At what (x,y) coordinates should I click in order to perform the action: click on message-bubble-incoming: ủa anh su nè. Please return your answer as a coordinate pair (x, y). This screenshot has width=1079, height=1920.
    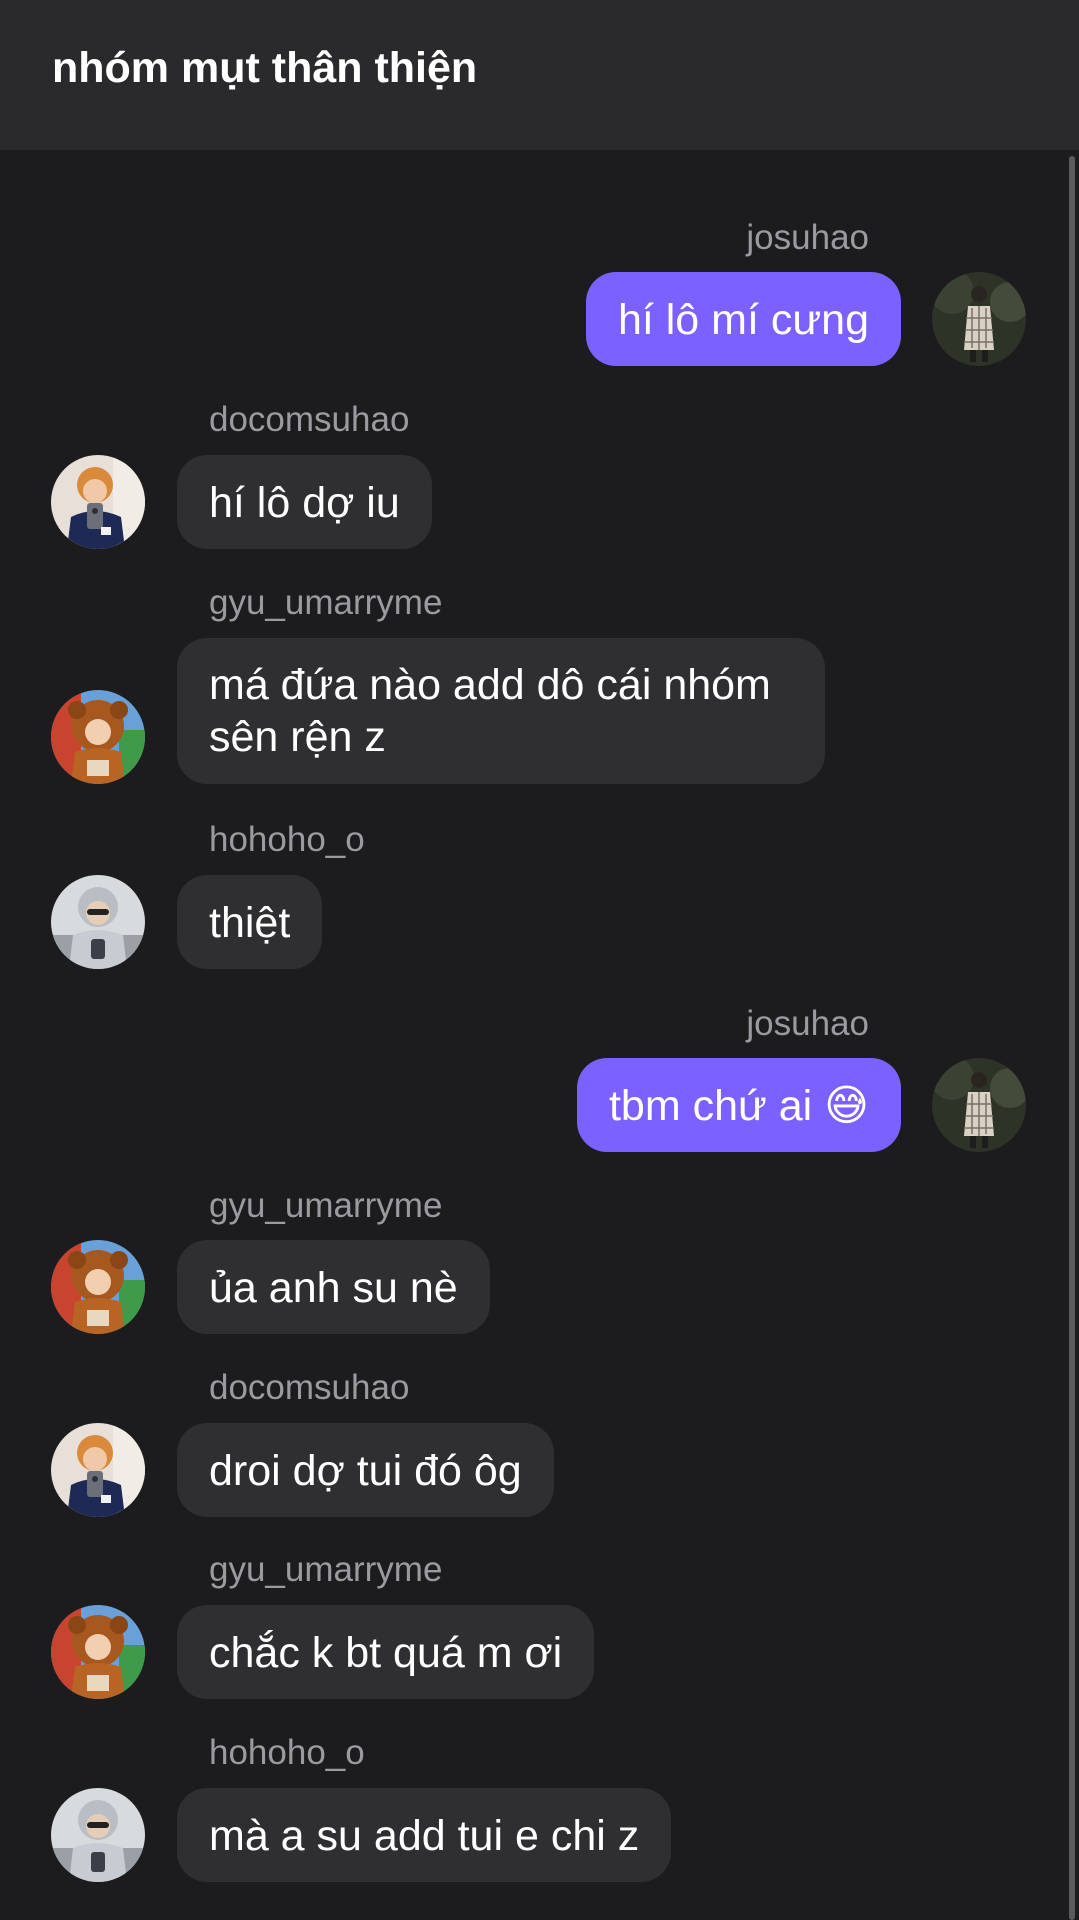
    Looking at the image, I should click on (333, 1287).